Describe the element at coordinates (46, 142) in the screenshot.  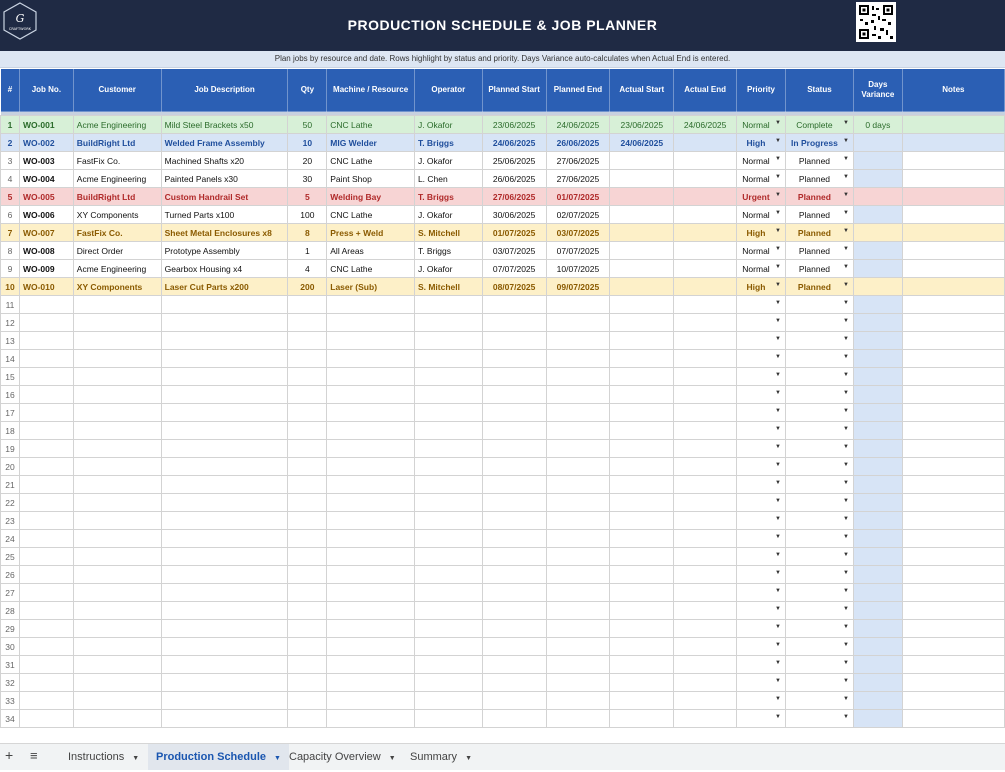
I see `job-number-cell: WO-002` at that location.